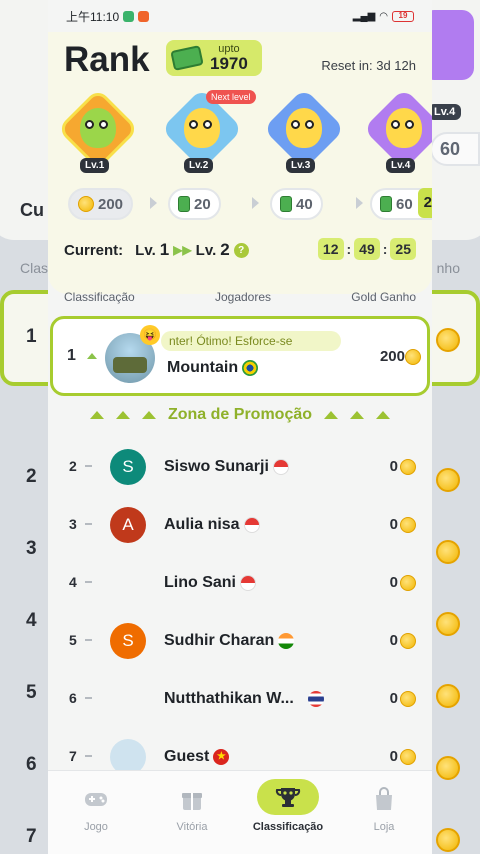 The height and width of the screenshot is (854, 480). What do you see at coordinates (288, 797) in the screenshot?
I see `trophy-icon` at bounding box center [288, 797].